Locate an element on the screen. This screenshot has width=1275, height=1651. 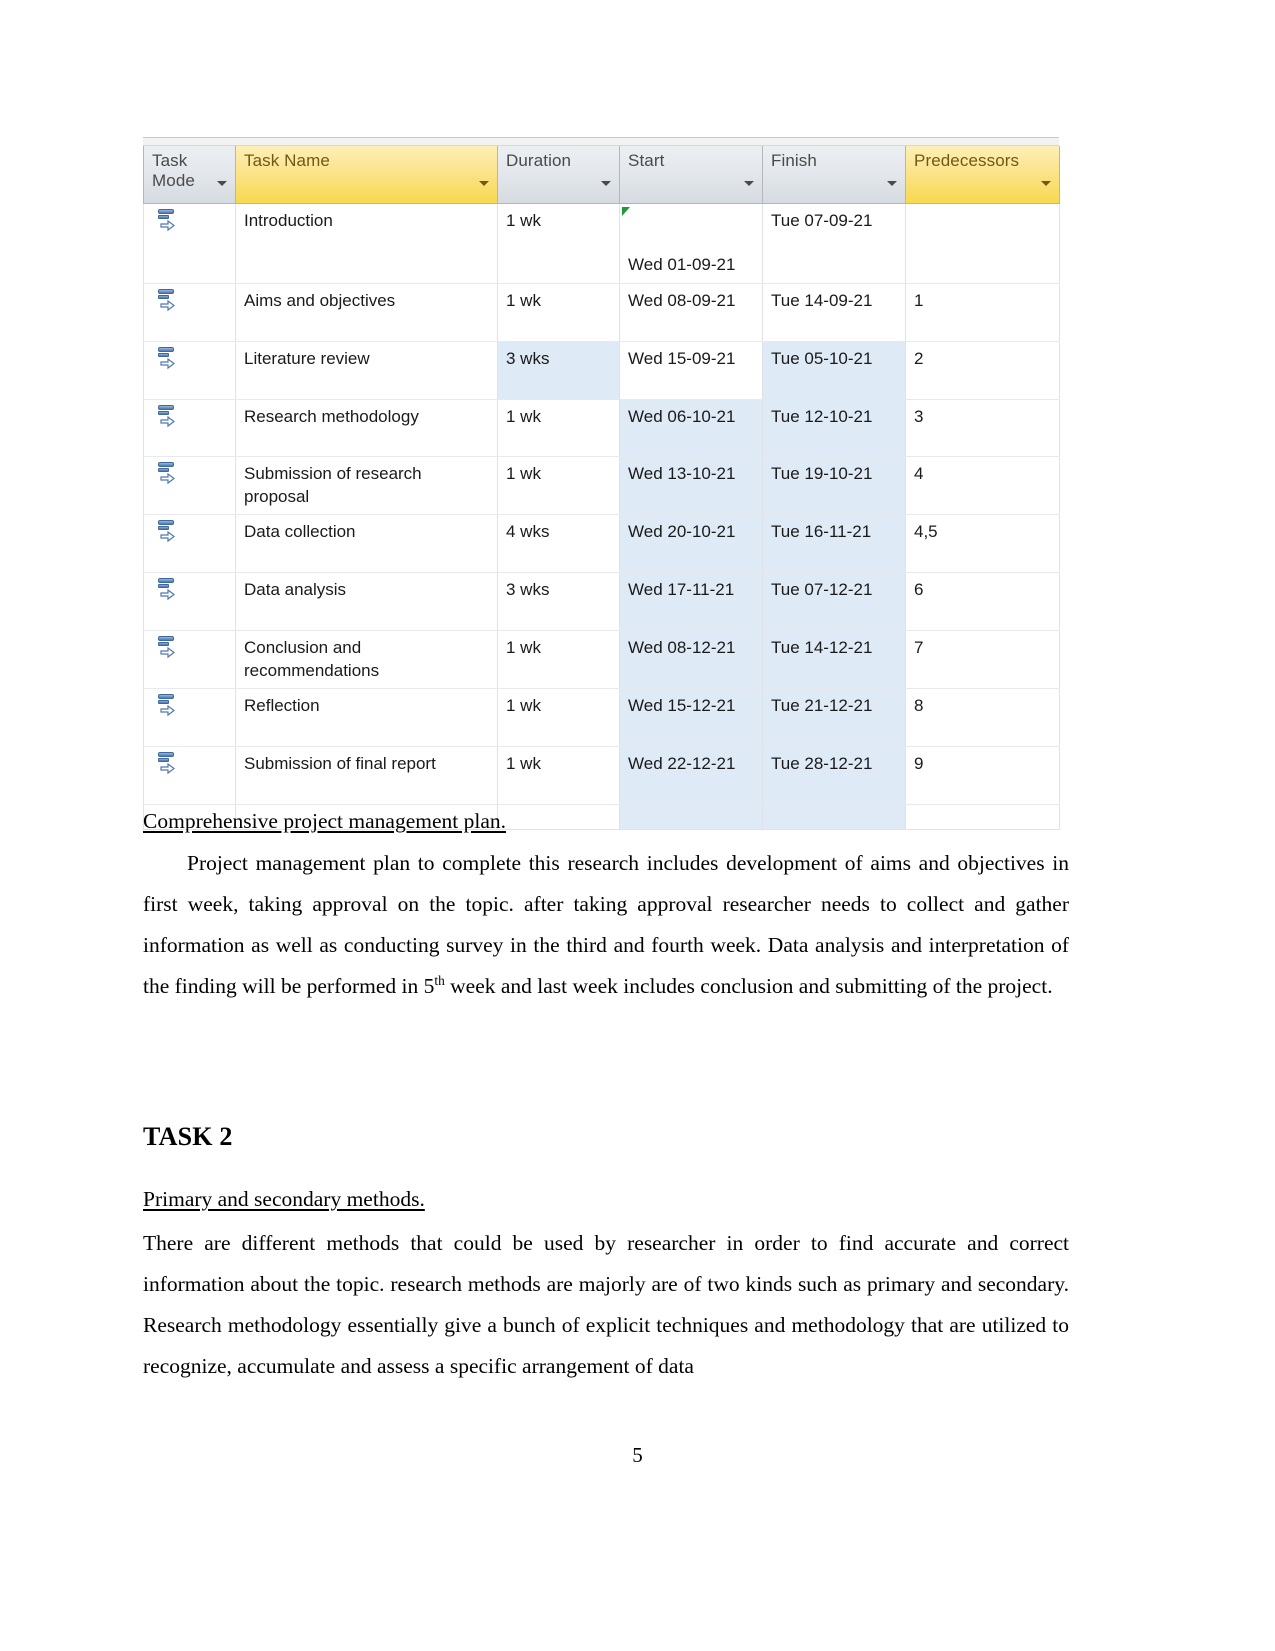
cell-start: Wed 20-10-21 is located at coordinates (691, 544).